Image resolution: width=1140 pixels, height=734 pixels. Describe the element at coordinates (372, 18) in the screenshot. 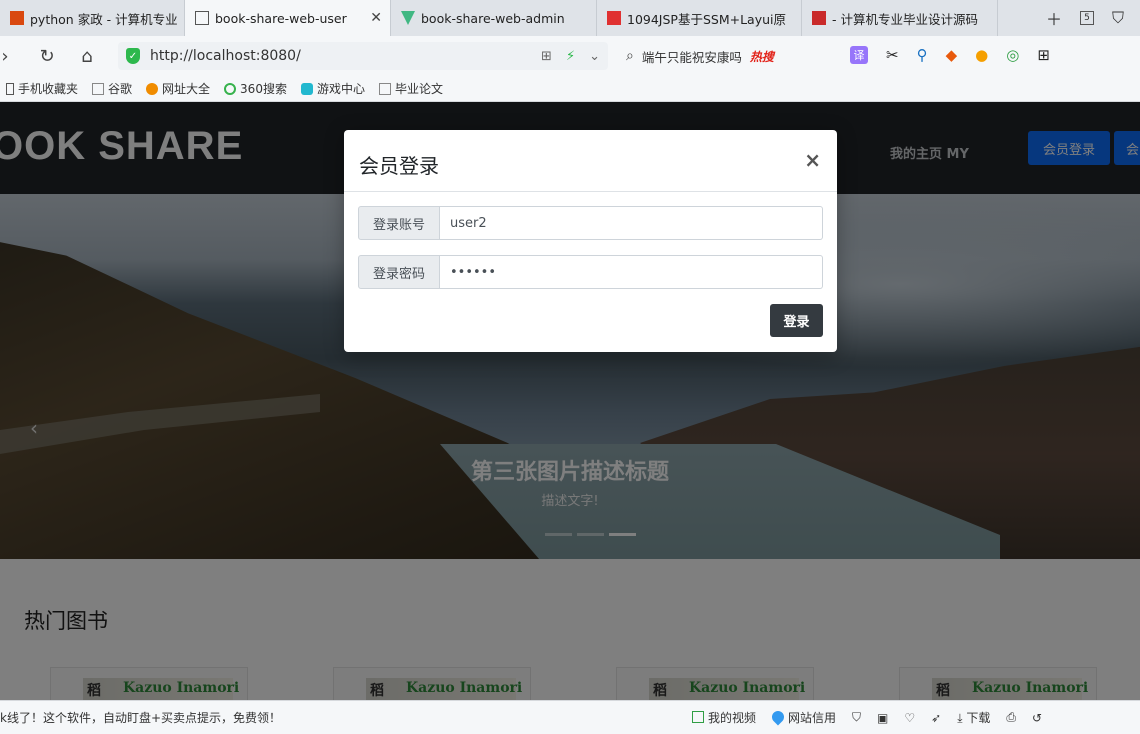

I see `tab-close-icon: ✕` at that location.